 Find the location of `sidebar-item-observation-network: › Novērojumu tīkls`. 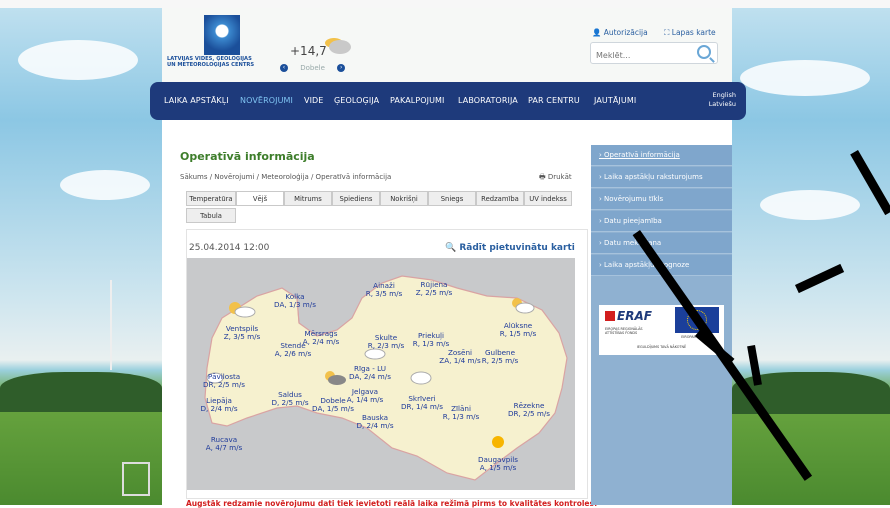

sidebar-item-observation-network: › Novērojumu tīkls is located at coordinates (661, 199).